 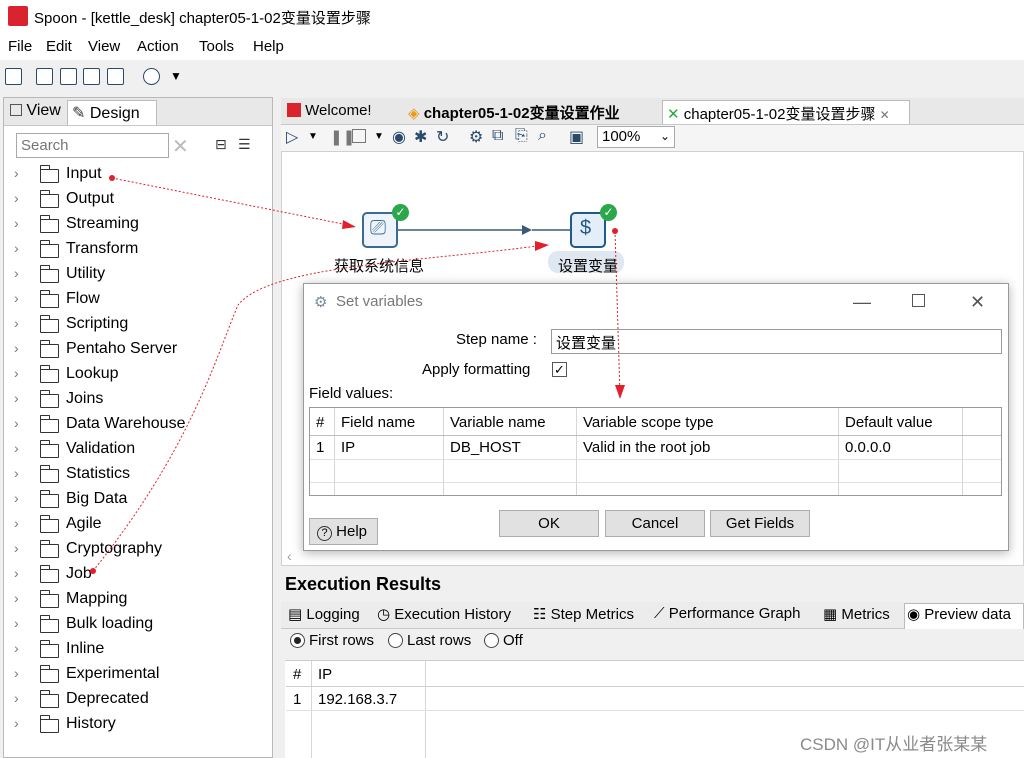 What do you see at coordinates (297, 640) in the screenshot?
I see `radio-first-rows` at bounding box center [297, 640].